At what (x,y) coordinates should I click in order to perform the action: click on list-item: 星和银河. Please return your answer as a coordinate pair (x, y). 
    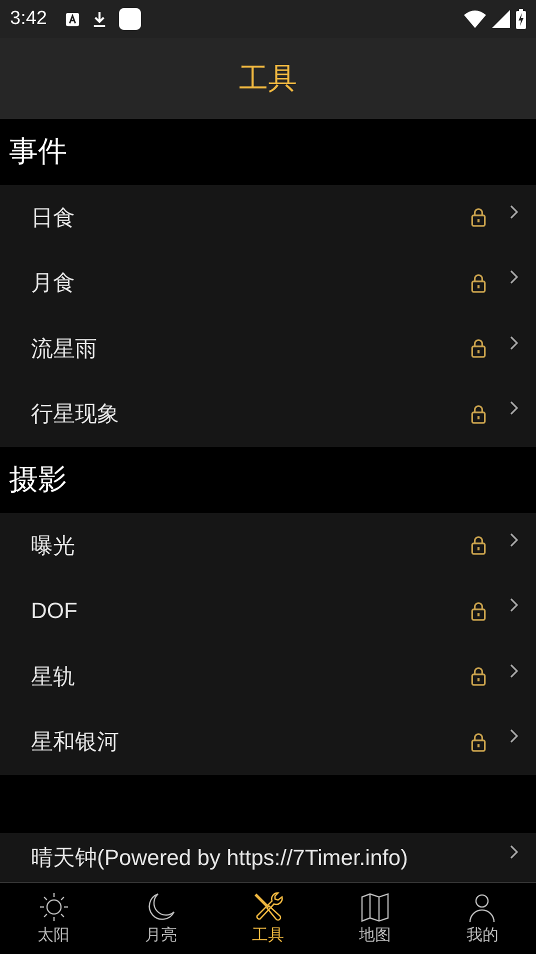
    Looking at the image, I should click on (268, 742).